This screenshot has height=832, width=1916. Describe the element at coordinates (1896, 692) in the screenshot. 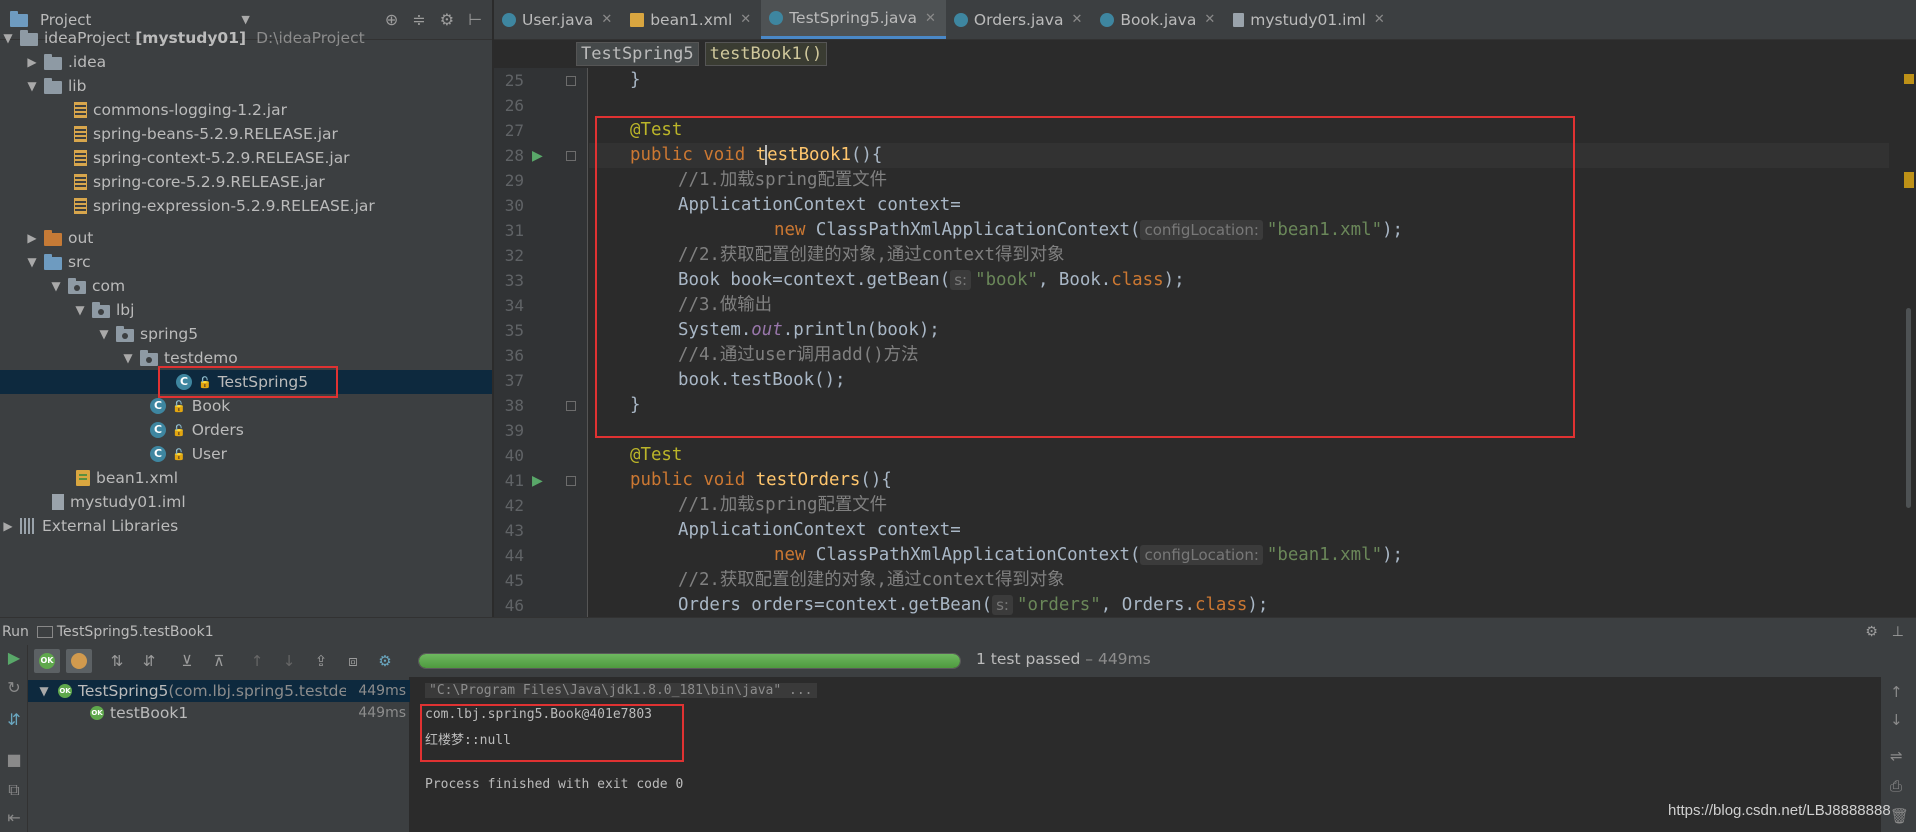

I see `scroll-up-icon: ↑` at that location.